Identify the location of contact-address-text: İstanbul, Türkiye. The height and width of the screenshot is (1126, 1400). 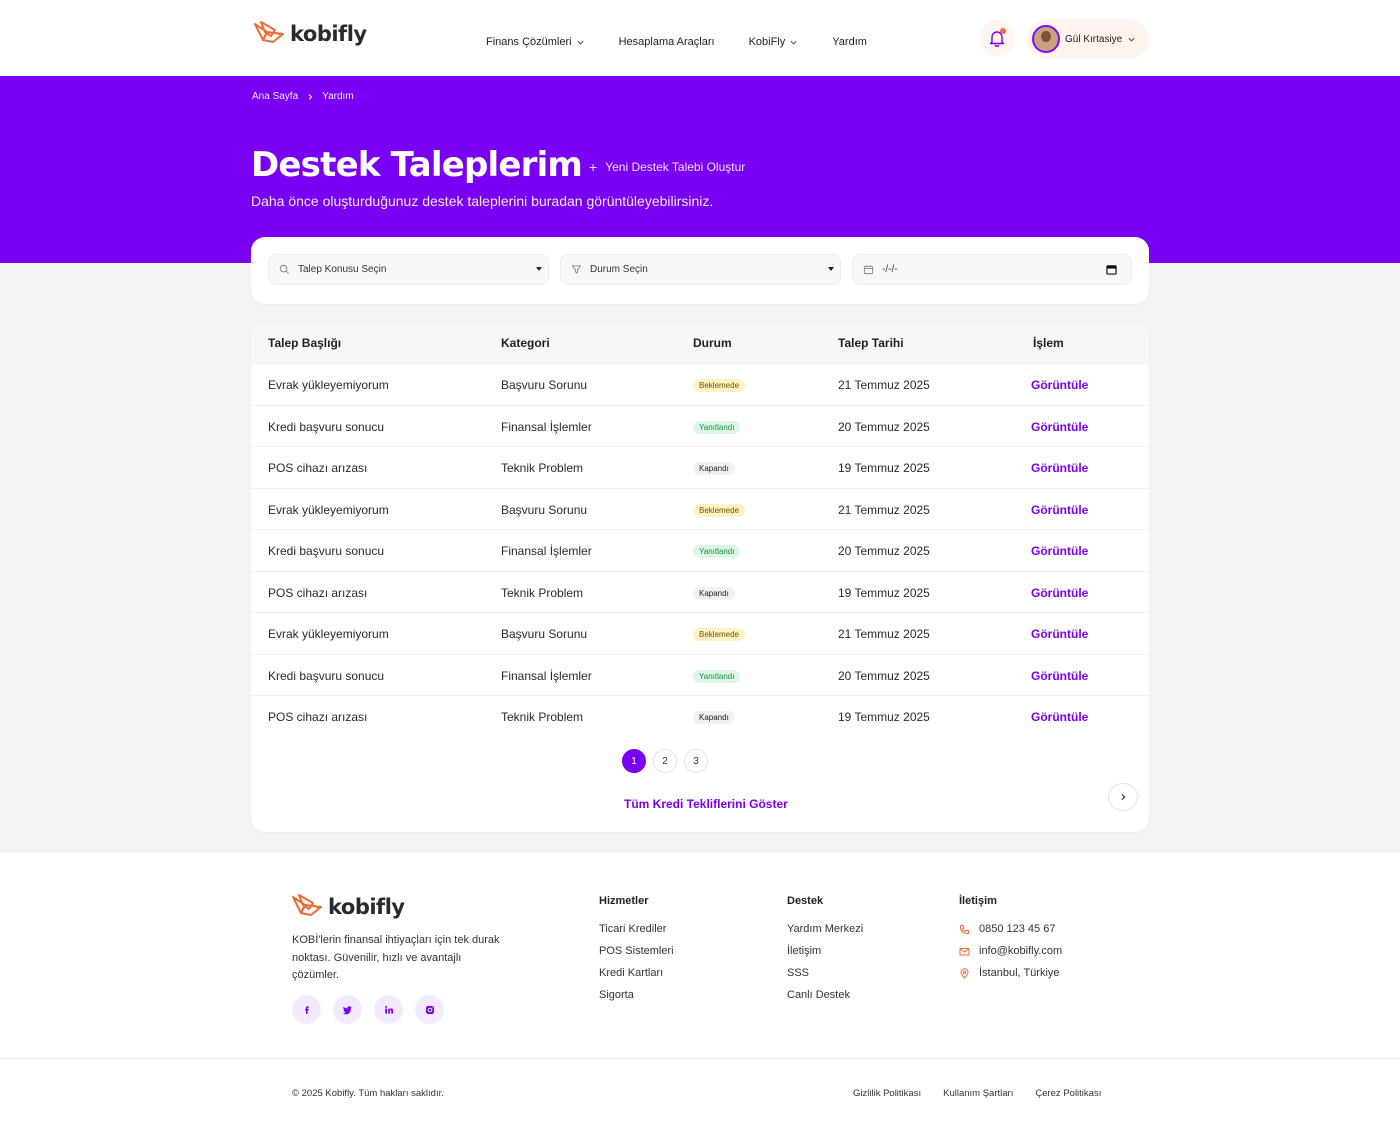
(1019, 973).